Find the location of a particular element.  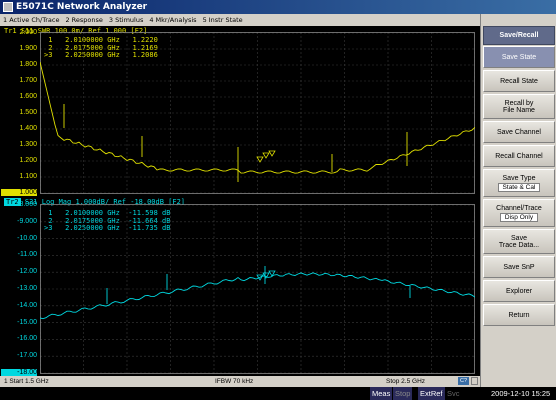

explorer-label: Explorer is located at coordinates (519, 291).